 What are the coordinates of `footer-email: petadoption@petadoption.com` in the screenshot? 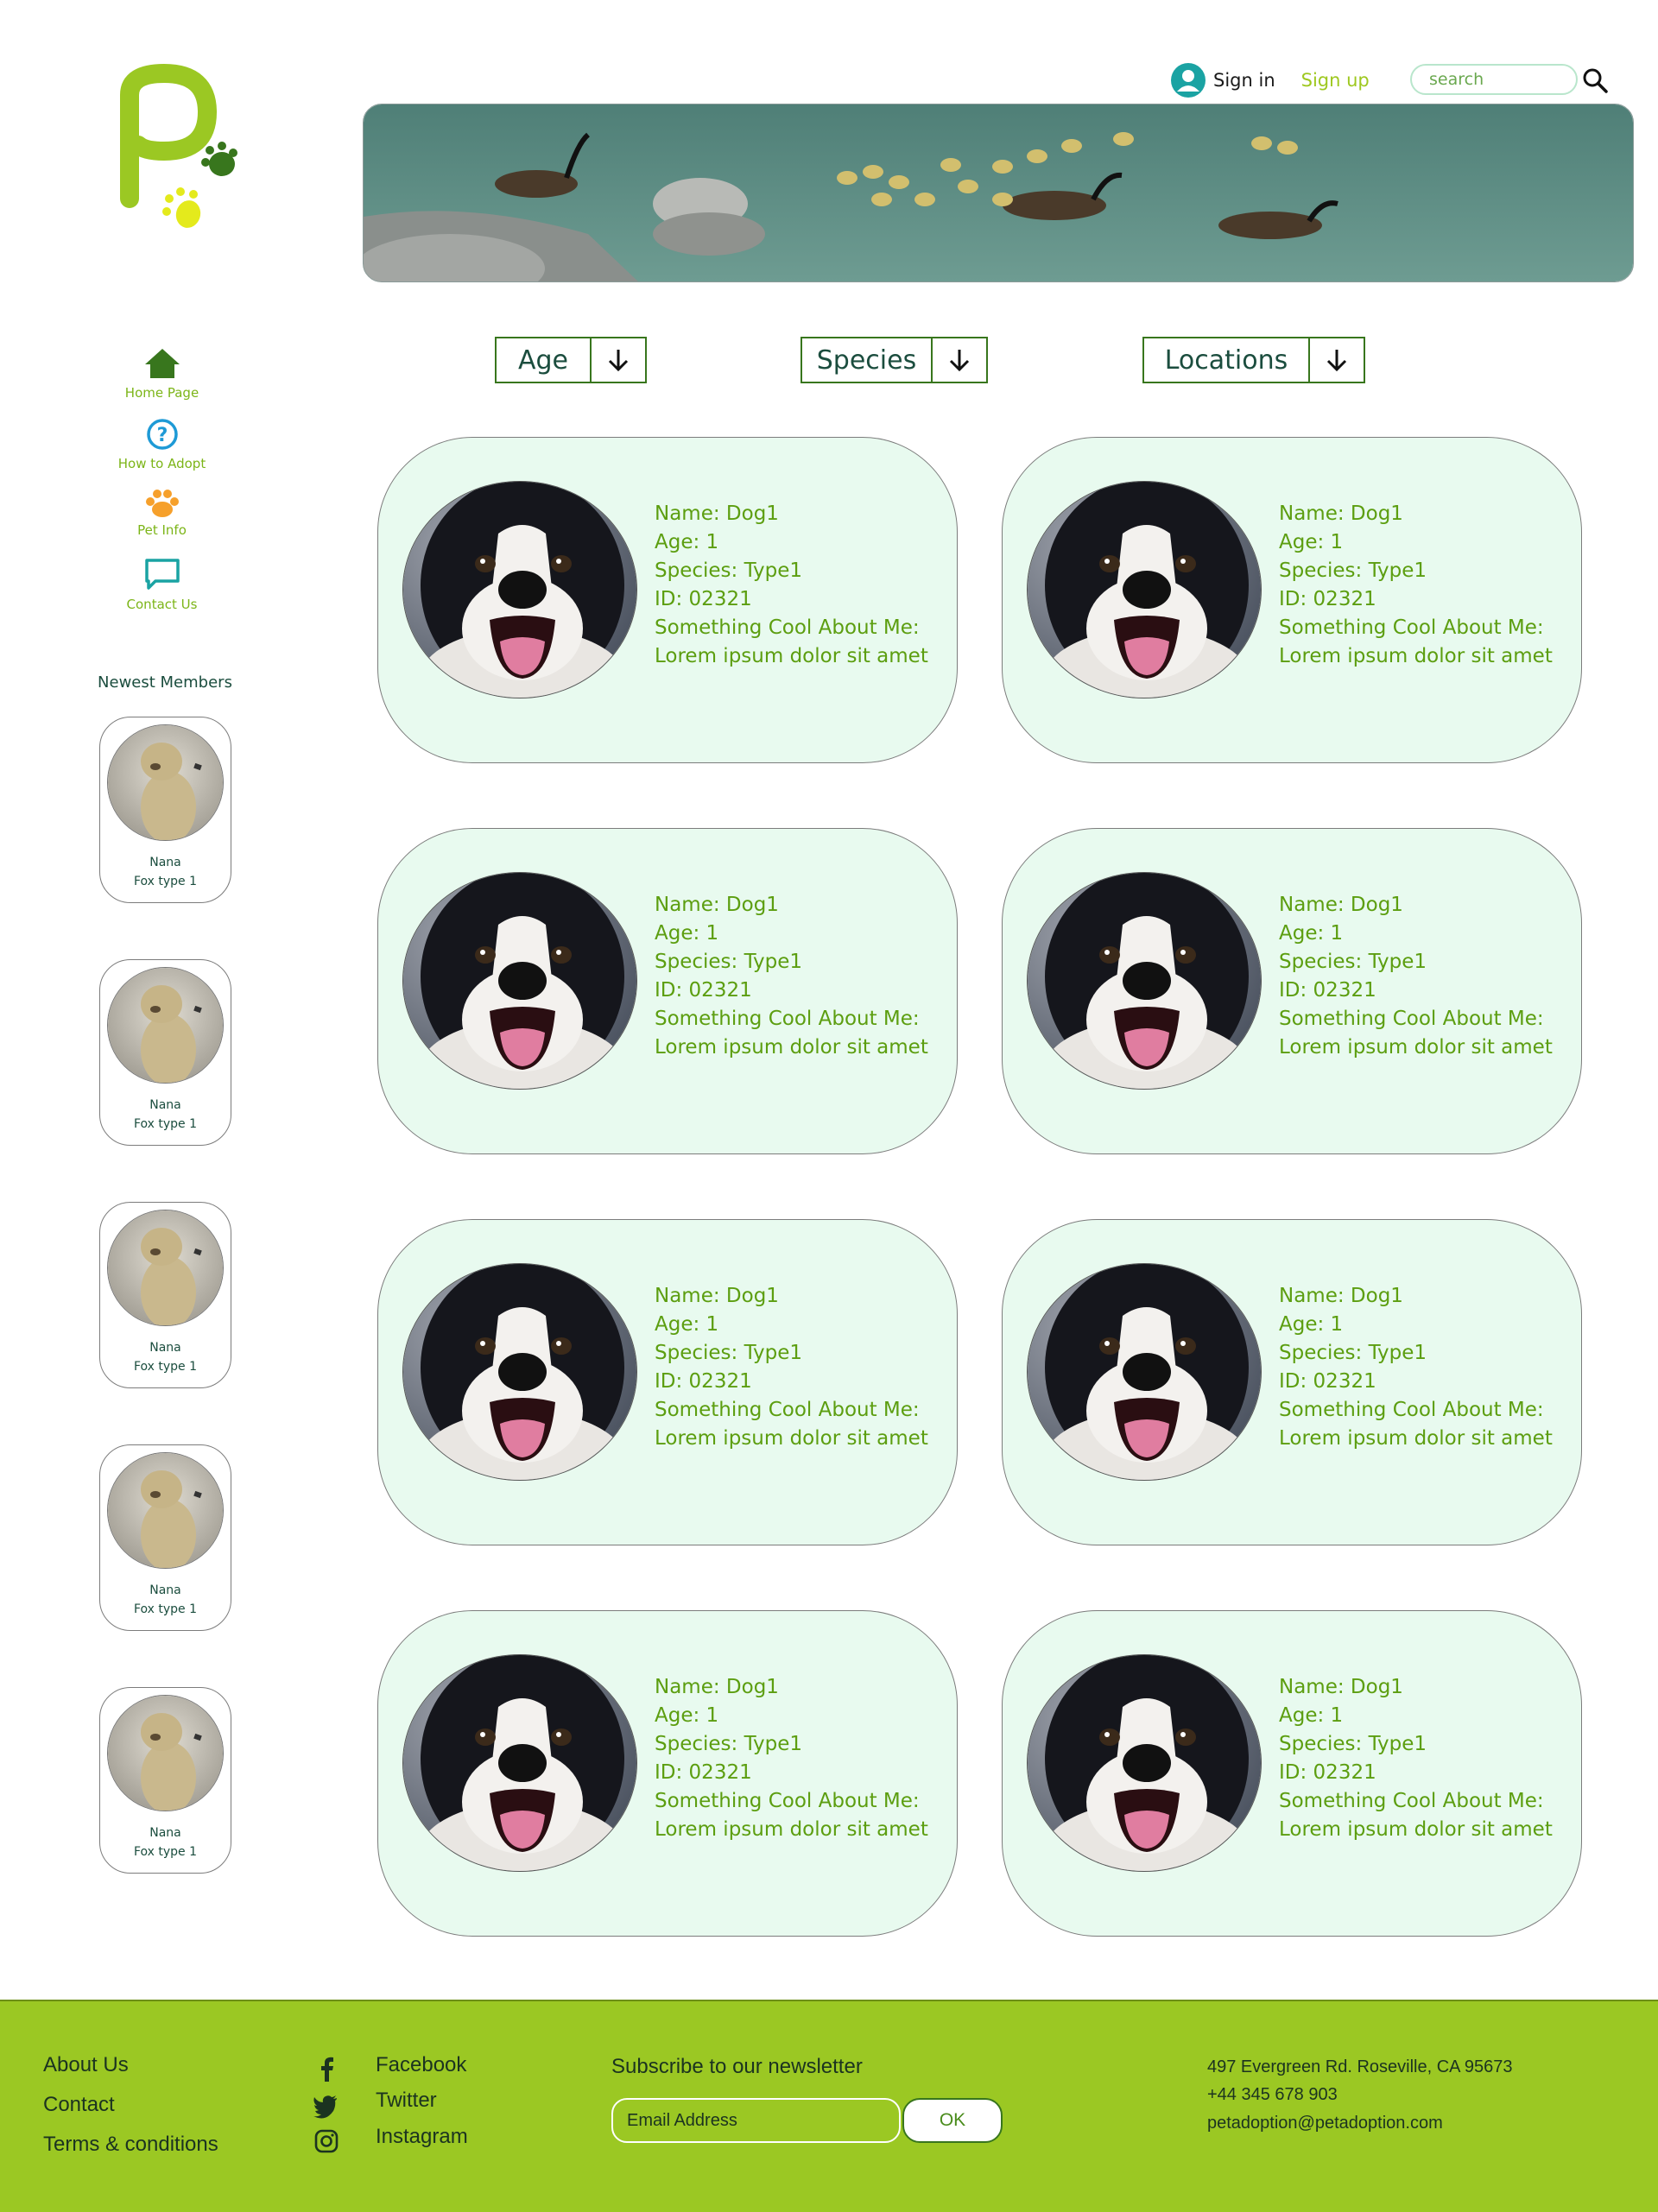 It's located at (1325, 2123).